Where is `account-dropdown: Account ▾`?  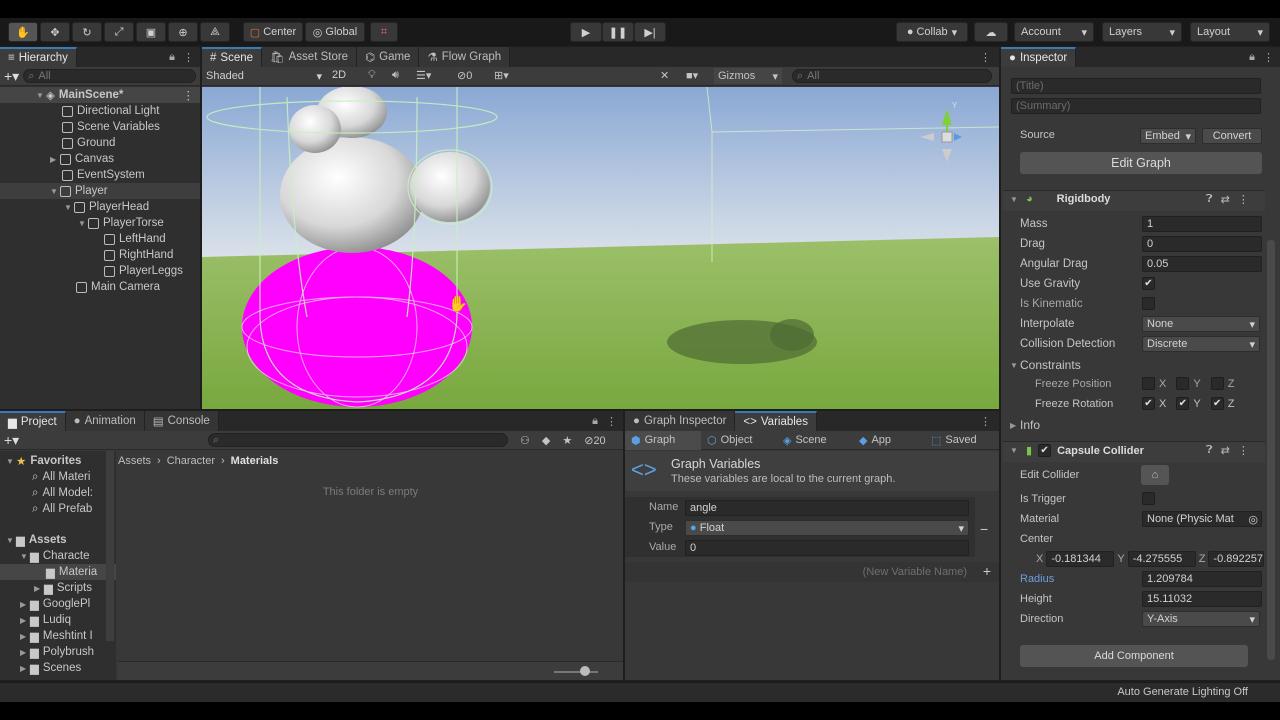 account-dropdown: Account ▾ is located at coordinates (1054, 32).